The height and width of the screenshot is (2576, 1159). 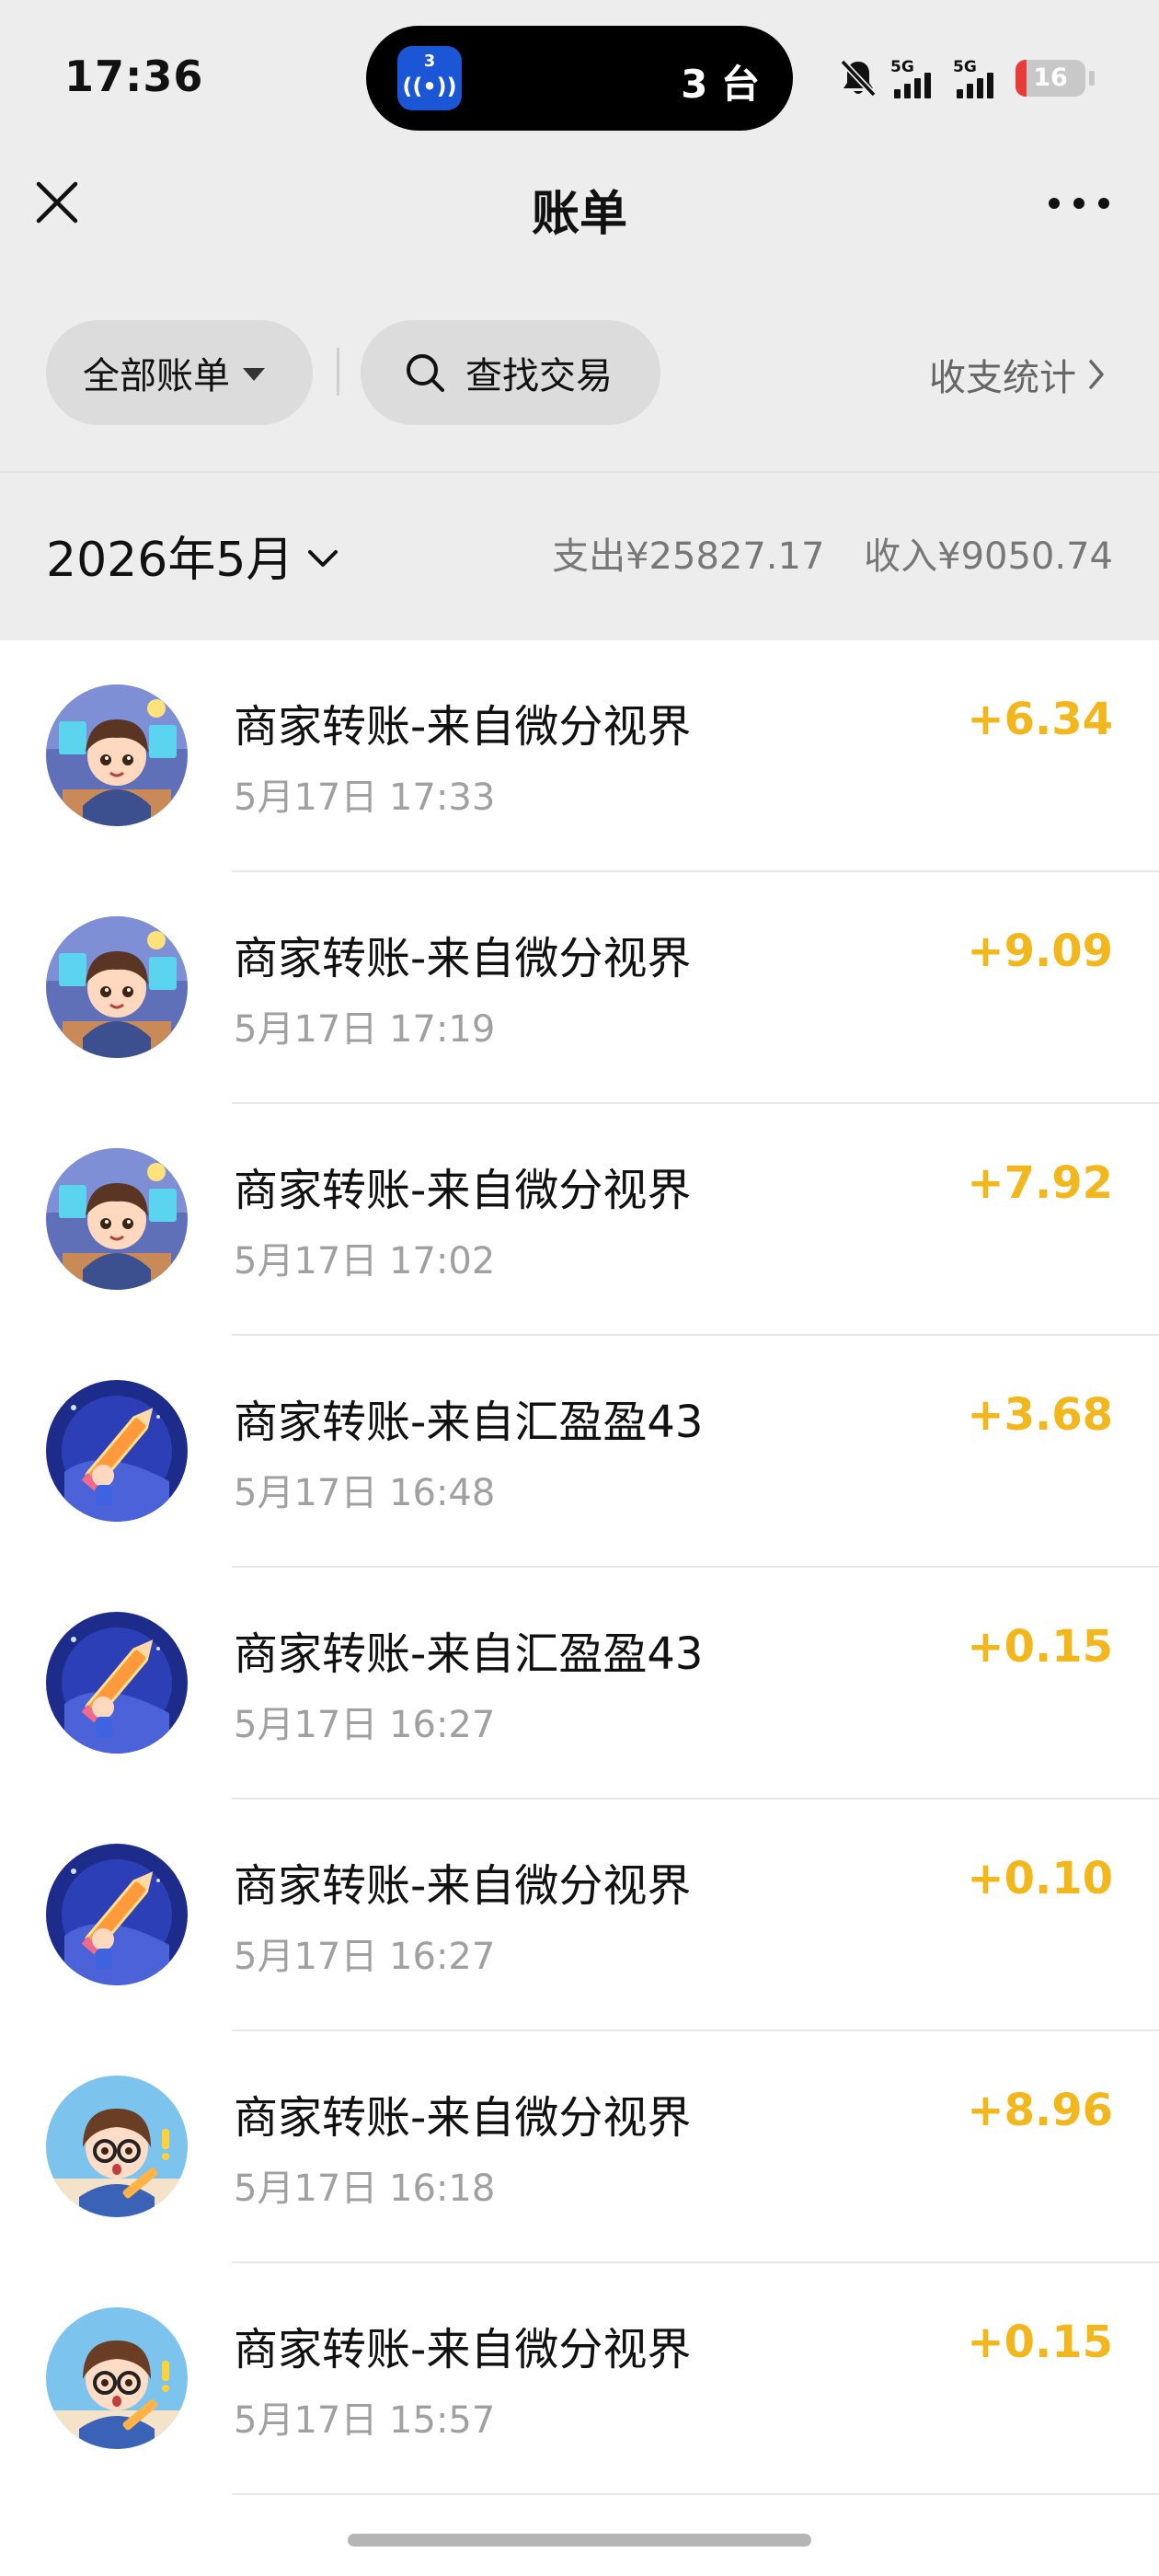 I want to click on income-expense-stats-link: 收支统计, so click(x=1017, y=374).